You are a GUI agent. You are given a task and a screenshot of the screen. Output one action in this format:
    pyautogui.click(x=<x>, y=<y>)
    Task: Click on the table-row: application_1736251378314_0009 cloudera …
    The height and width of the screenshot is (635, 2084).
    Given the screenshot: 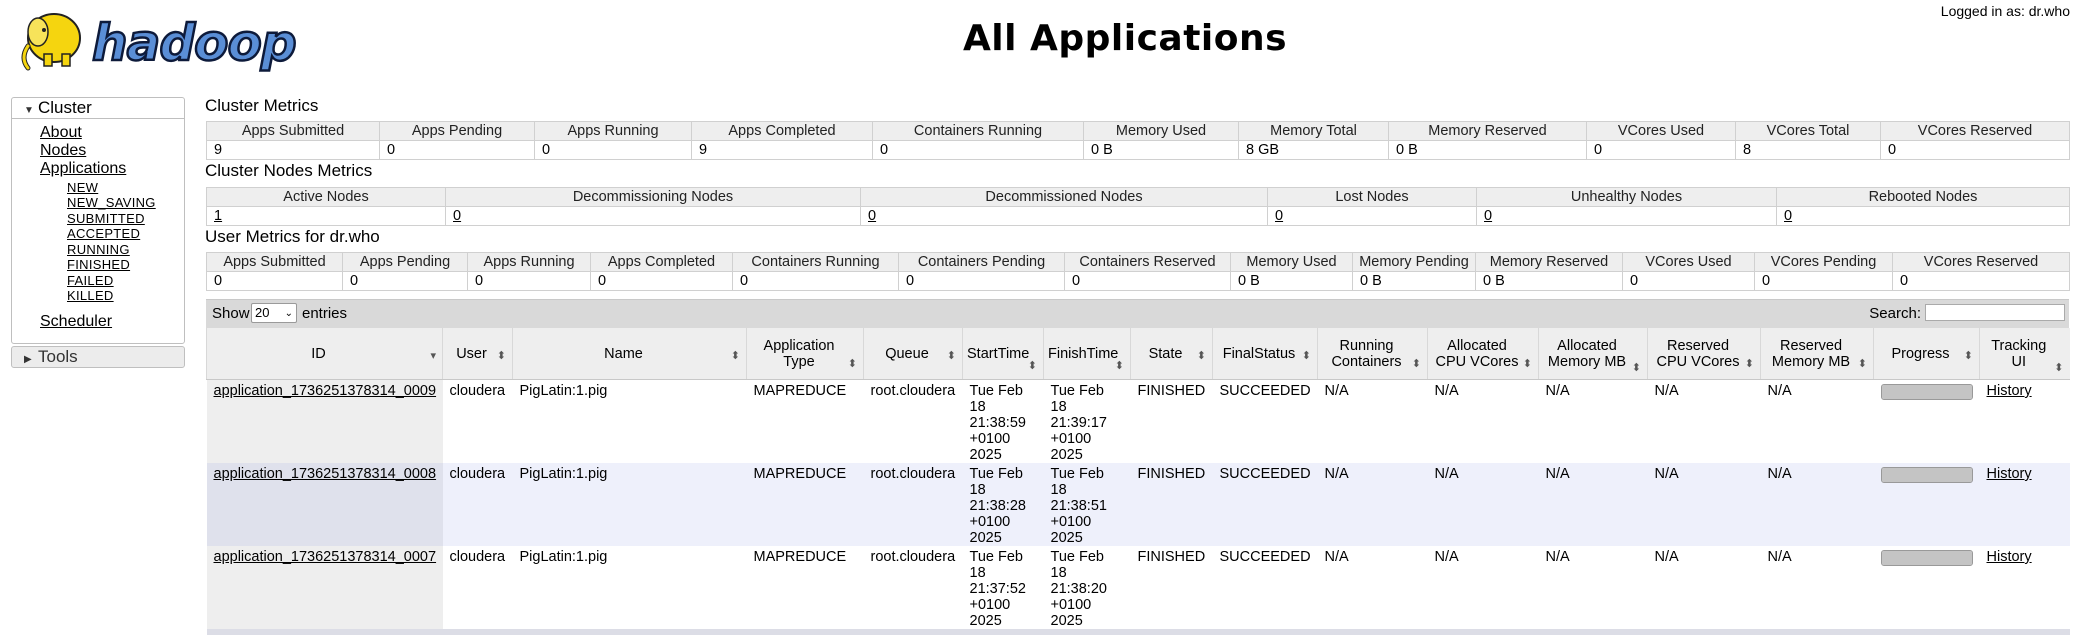 What is the action you would take?
    pyautogui.click(x=1138, y=421)
    